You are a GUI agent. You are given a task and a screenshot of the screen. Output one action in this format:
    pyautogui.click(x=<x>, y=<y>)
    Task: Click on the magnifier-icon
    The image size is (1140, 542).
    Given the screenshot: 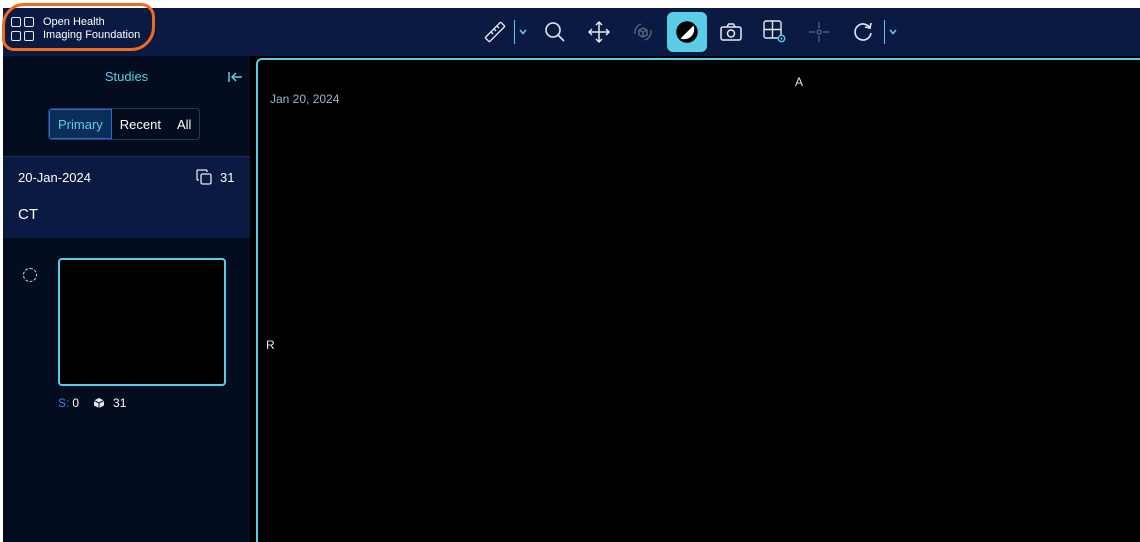 What is the action you would take?
    pyautogui.click(x=555, y=32)
    